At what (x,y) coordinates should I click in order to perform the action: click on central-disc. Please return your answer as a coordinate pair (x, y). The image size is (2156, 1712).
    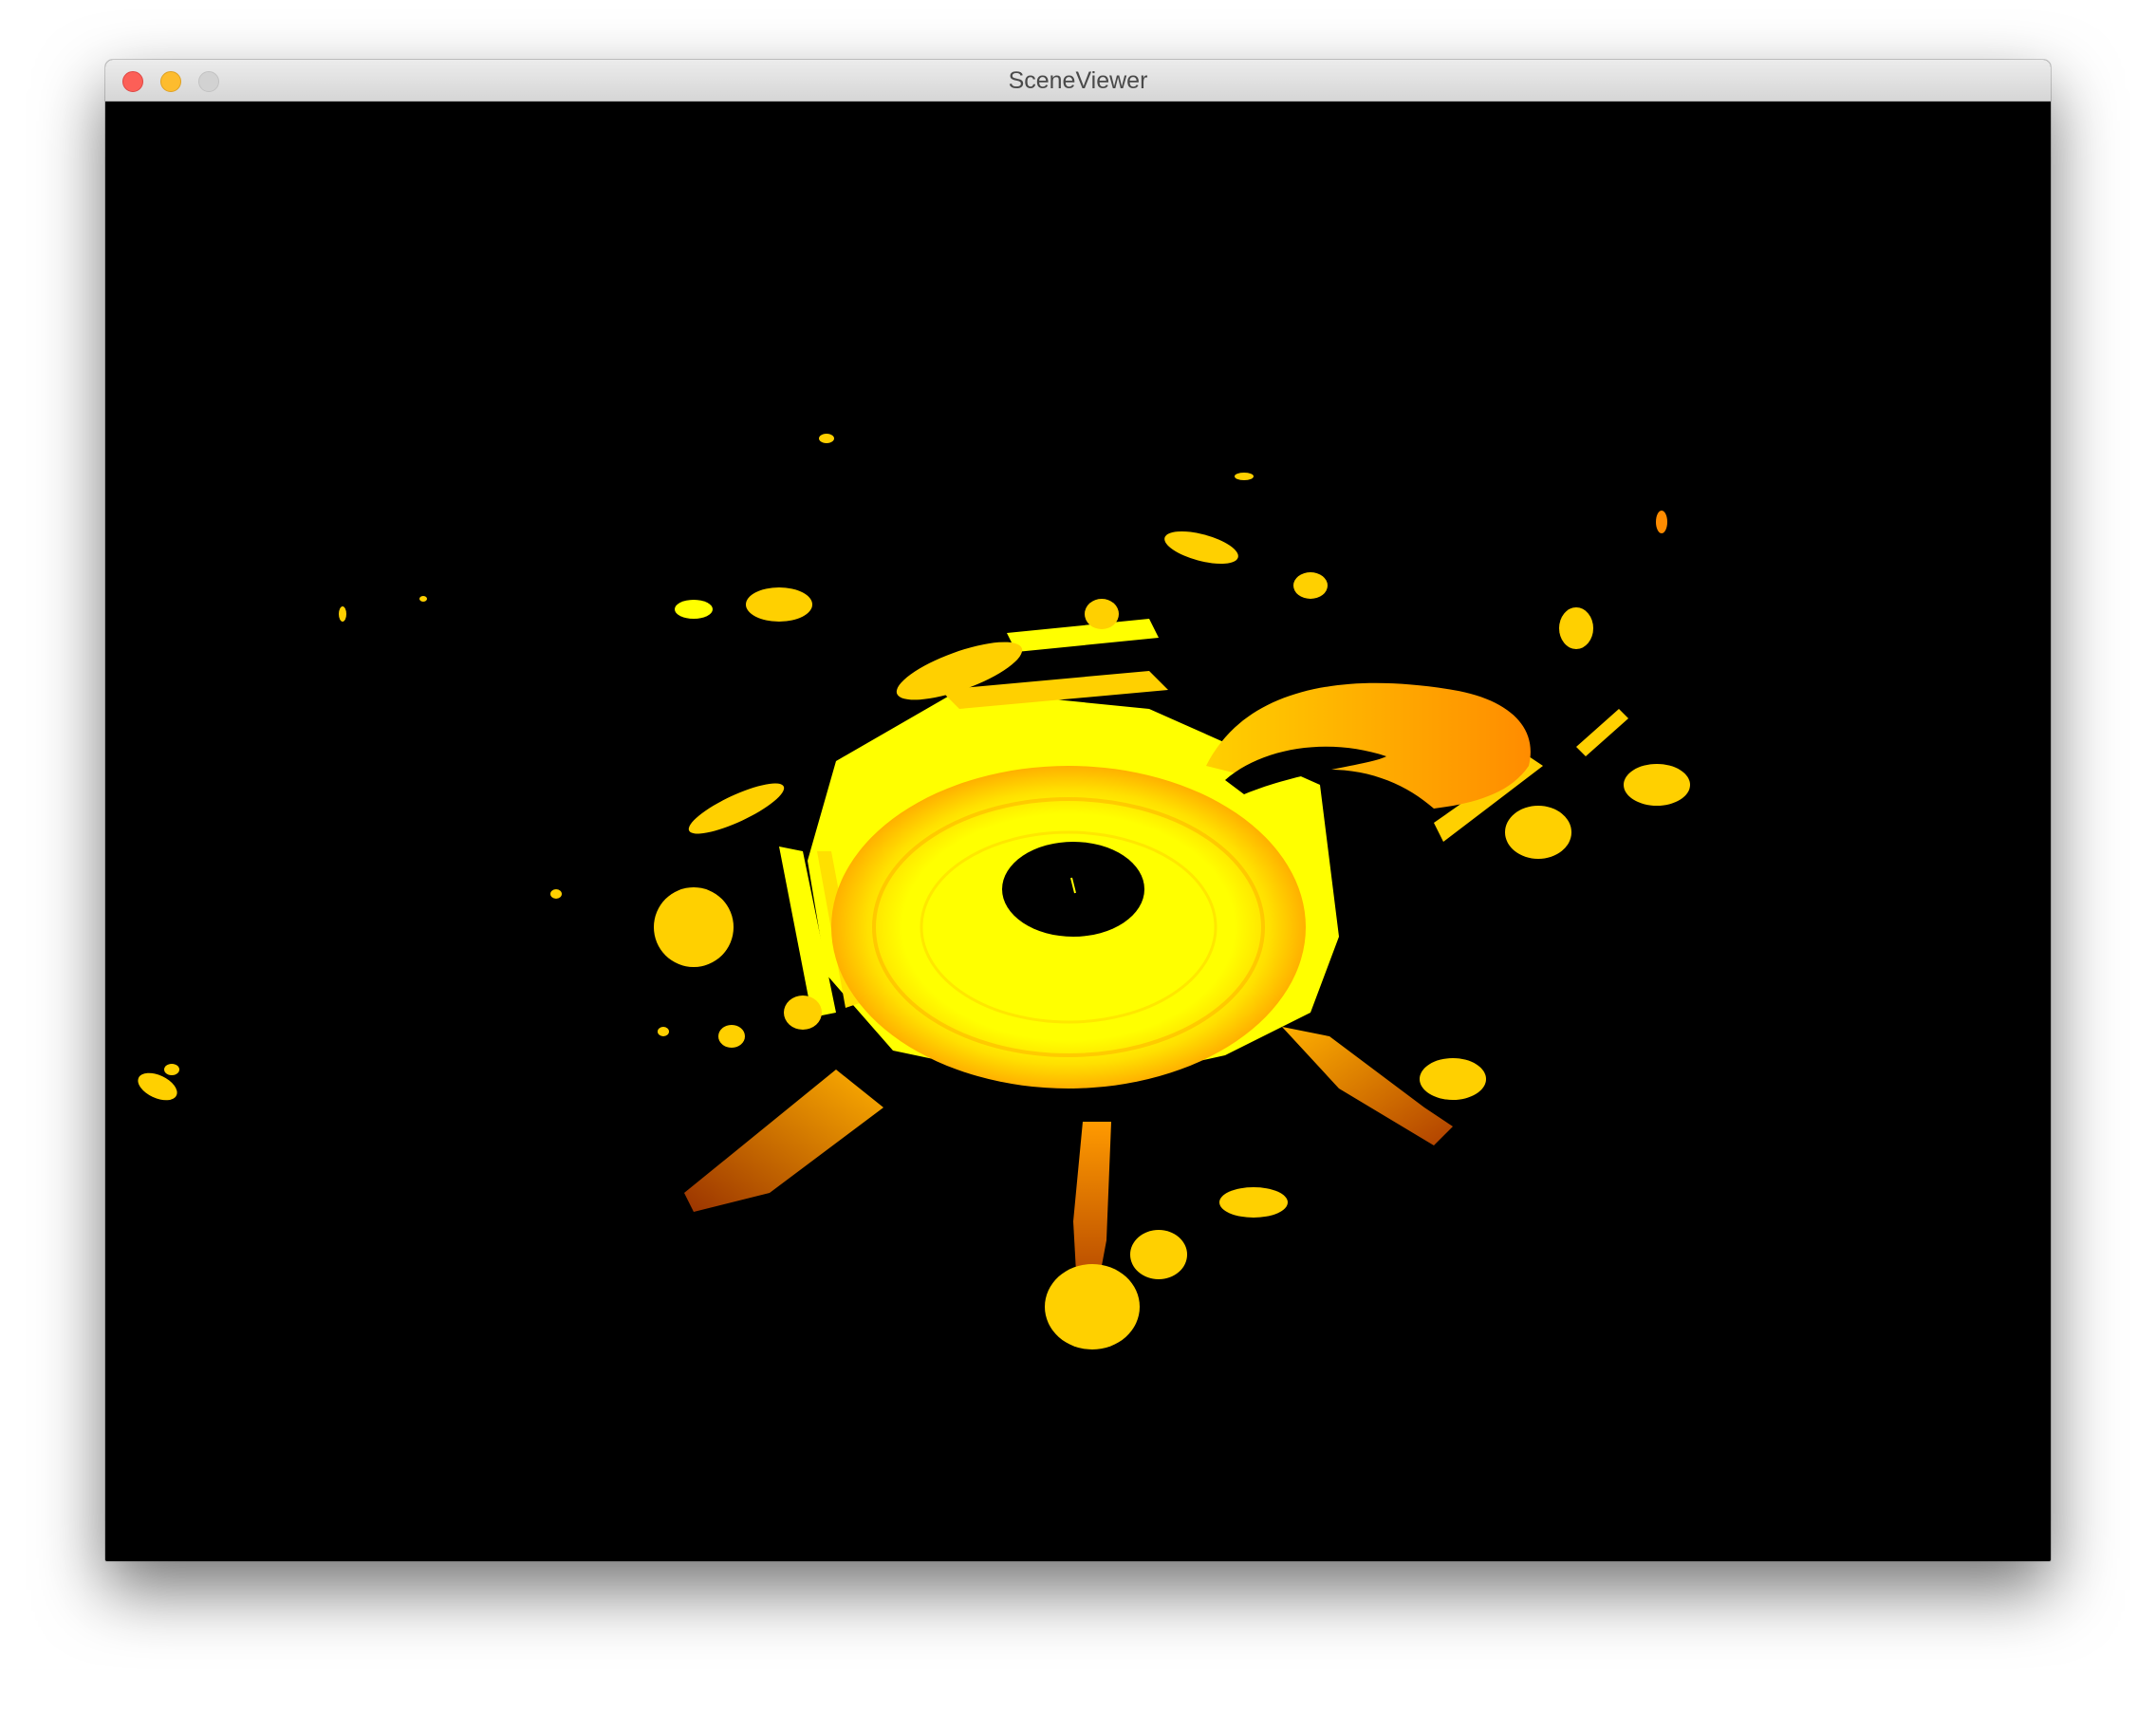
    Looking at the image, I should click on (1068, 927).